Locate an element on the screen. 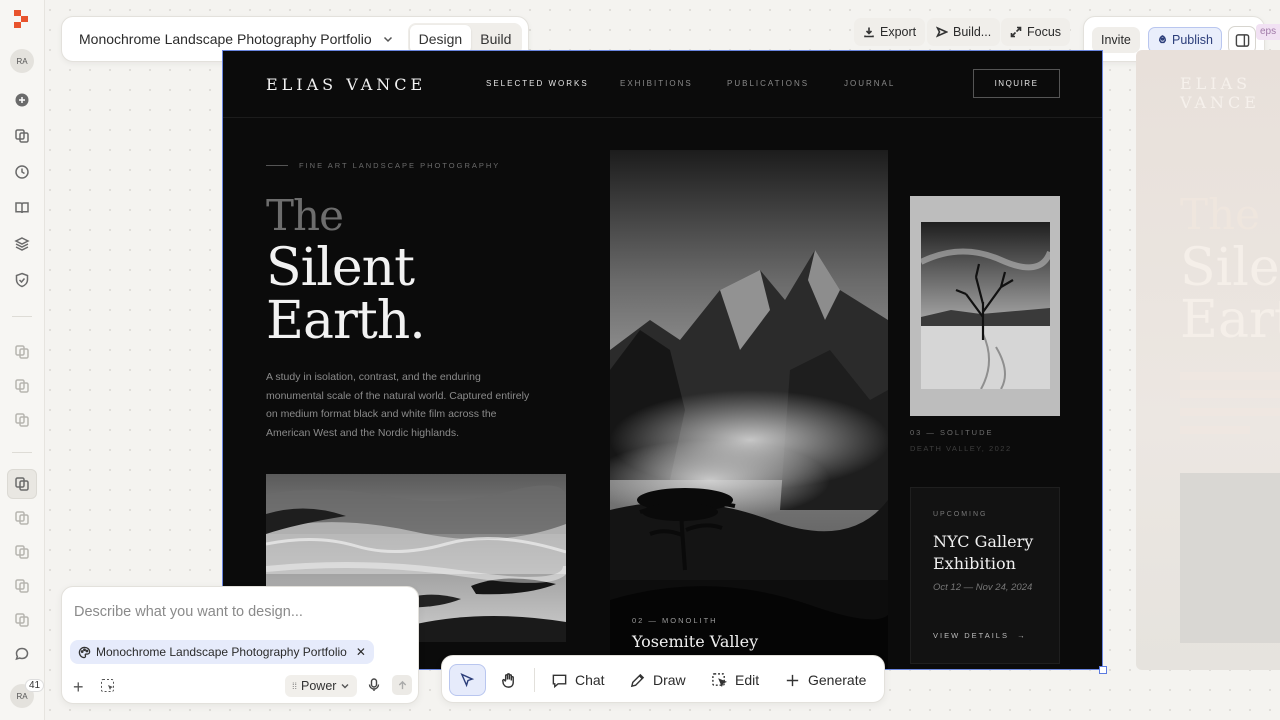 The image size is (1280, 720). bottom-toolbar: Chat Draw Edit Generate is located at coordinates (663, 679).